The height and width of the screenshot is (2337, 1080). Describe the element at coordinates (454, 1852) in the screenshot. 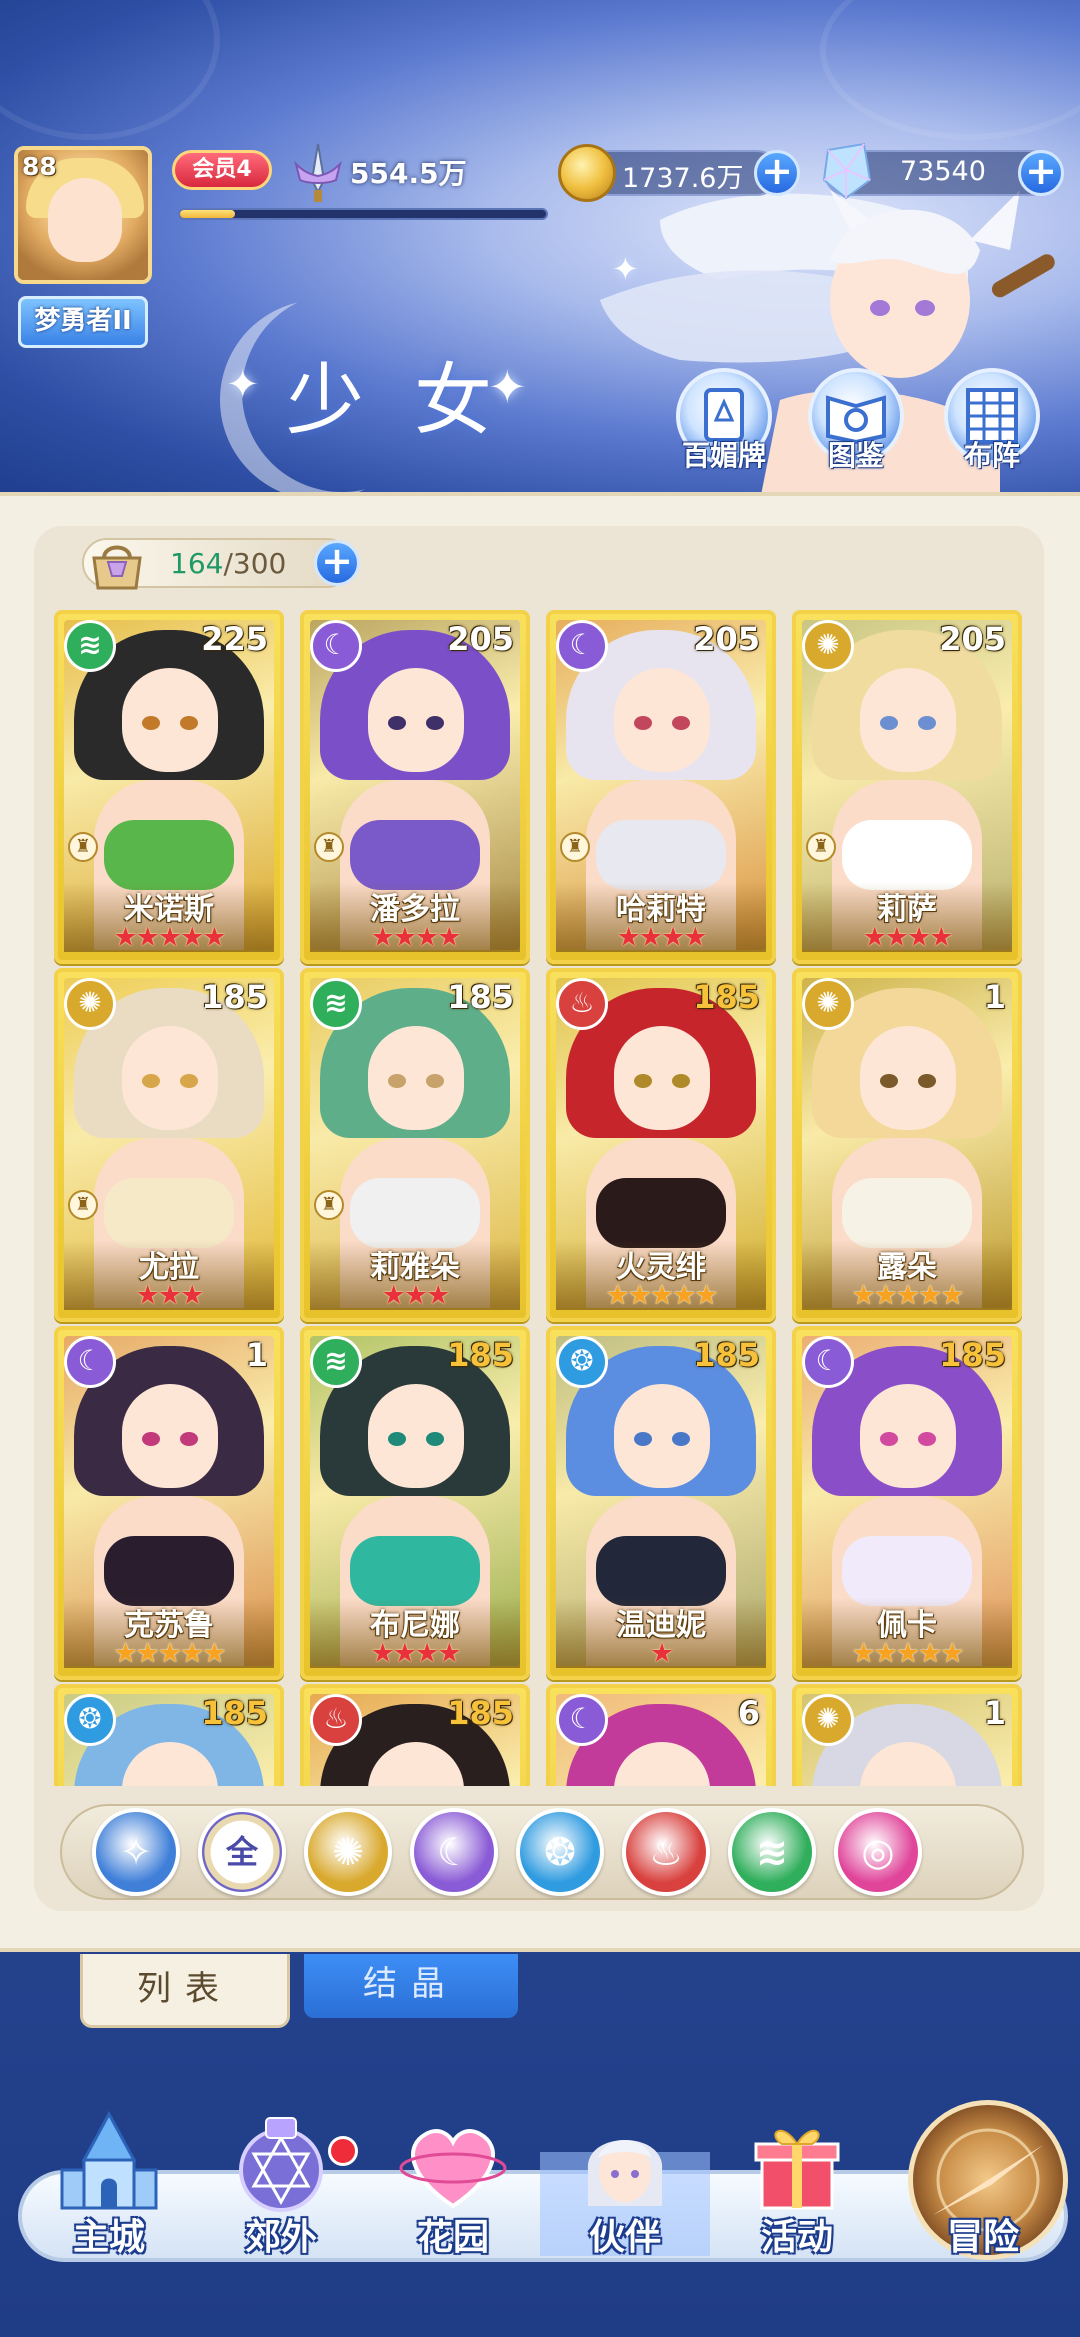

I see `filter-moon-button: ☾` at that location.